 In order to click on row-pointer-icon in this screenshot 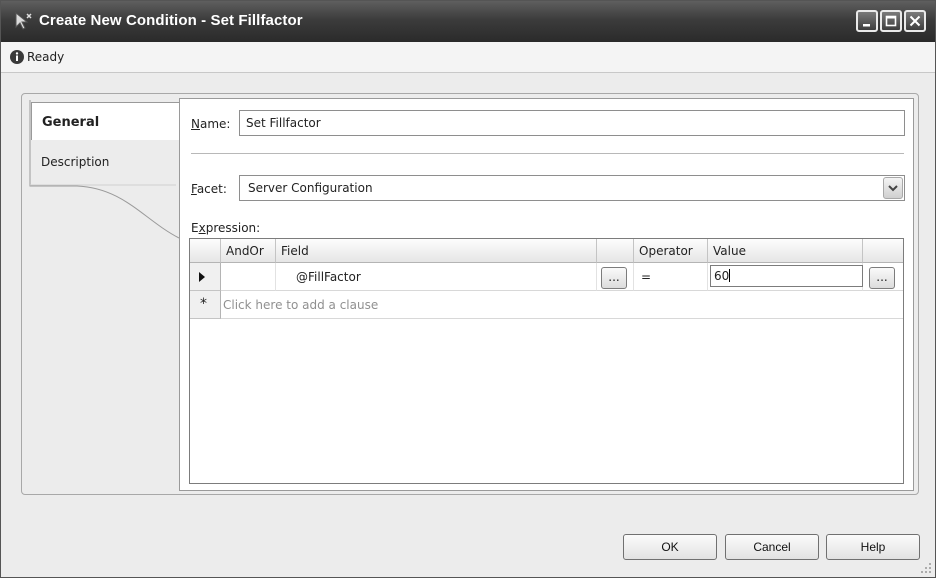, I will do `click(202, 277)`.